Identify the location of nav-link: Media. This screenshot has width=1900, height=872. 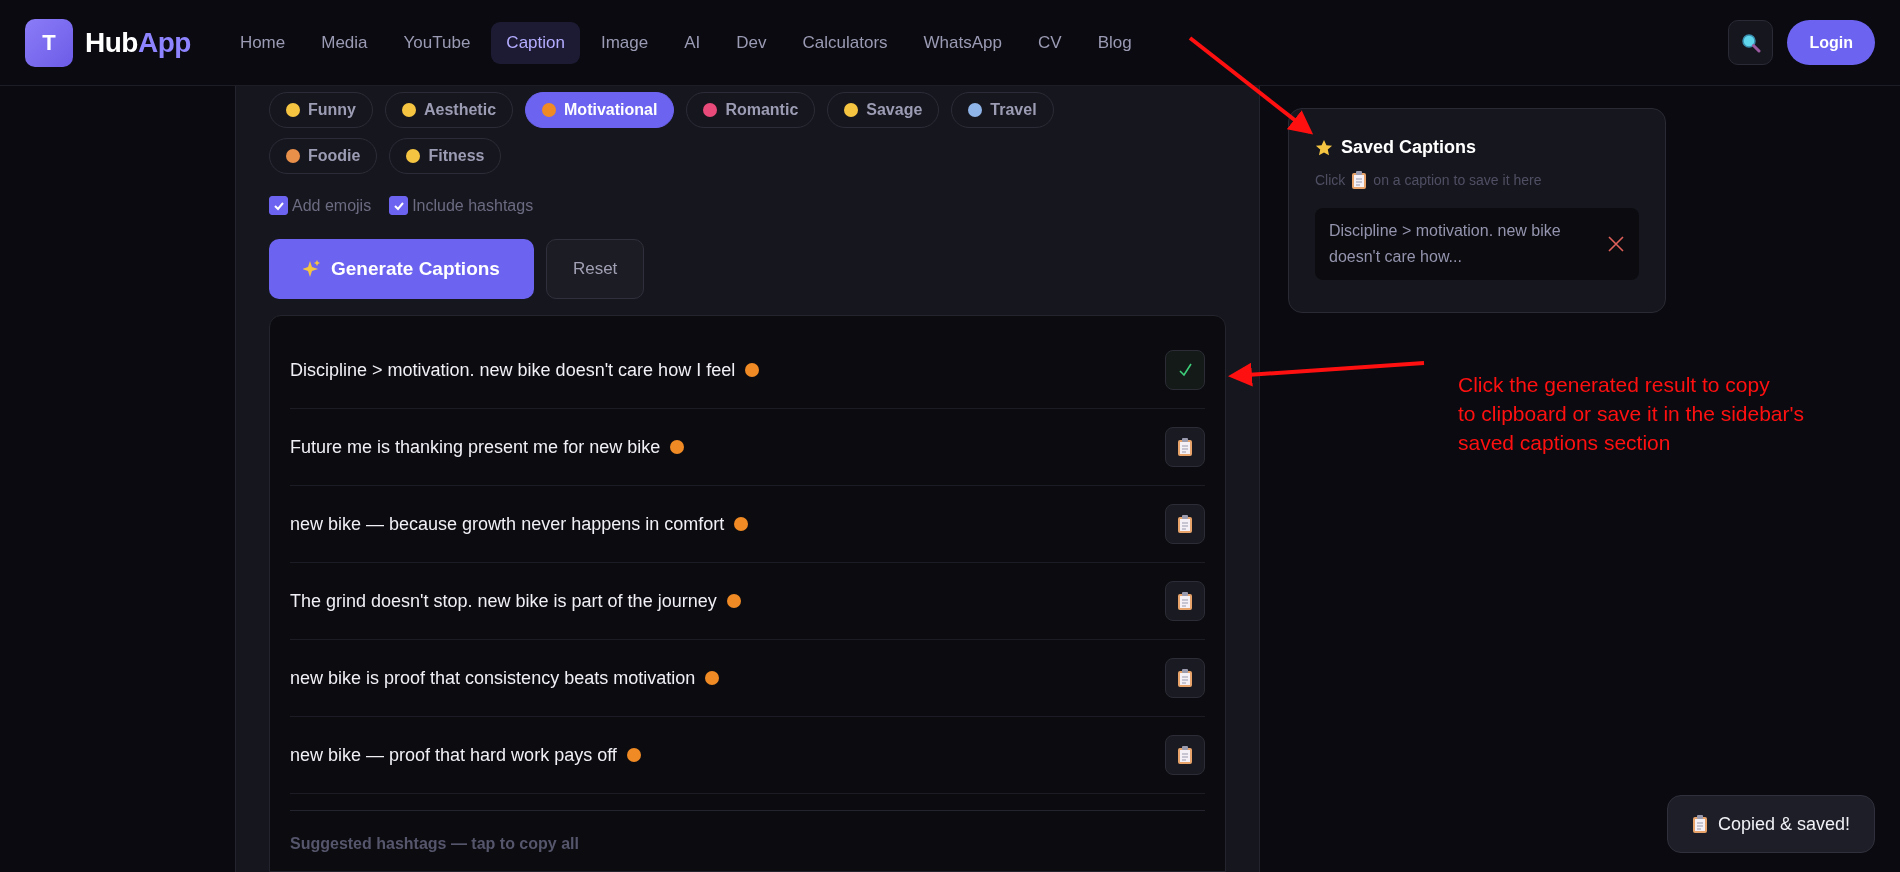
(344, 42).